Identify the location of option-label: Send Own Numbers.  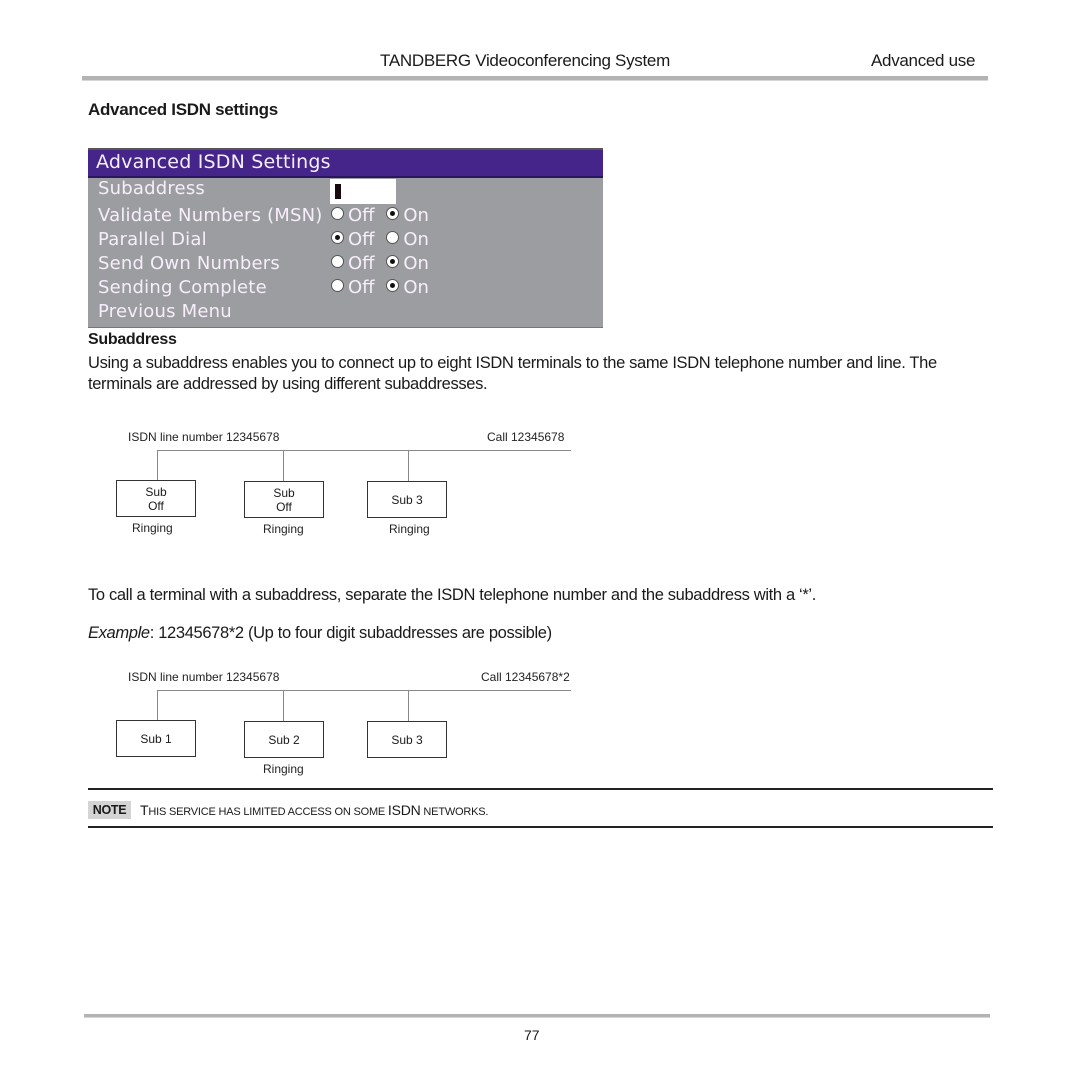
(189, 263).